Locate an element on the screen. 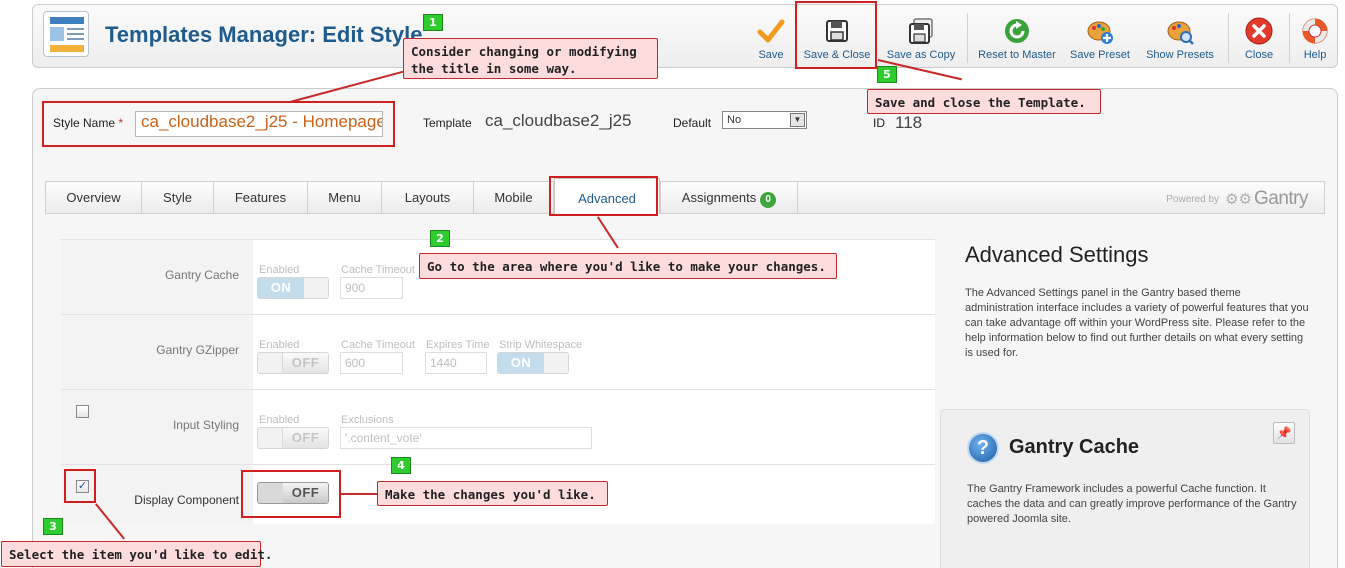 This screenshot has height=568, width=1345. input-styling-toggle: OFF is located at coordinates (293, 438).